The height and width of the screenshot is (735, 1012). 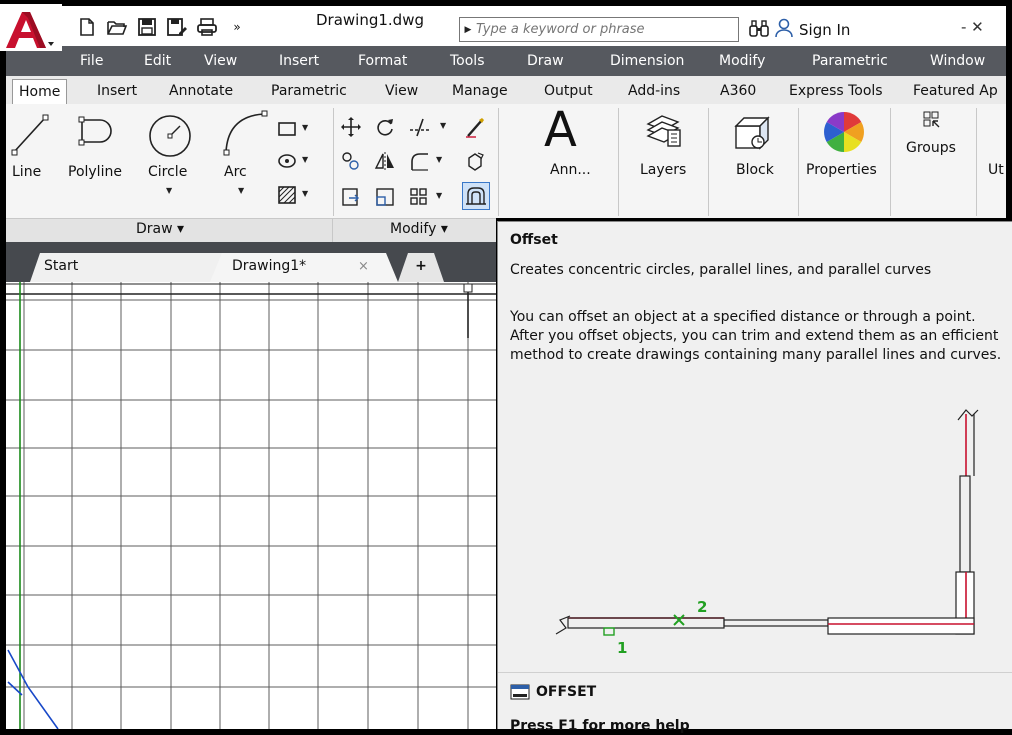 What do you see at coordinates (439, 195) in the screenshot?
I see `array-dropdown-icon: ▼` at bounding box center [439, 195].